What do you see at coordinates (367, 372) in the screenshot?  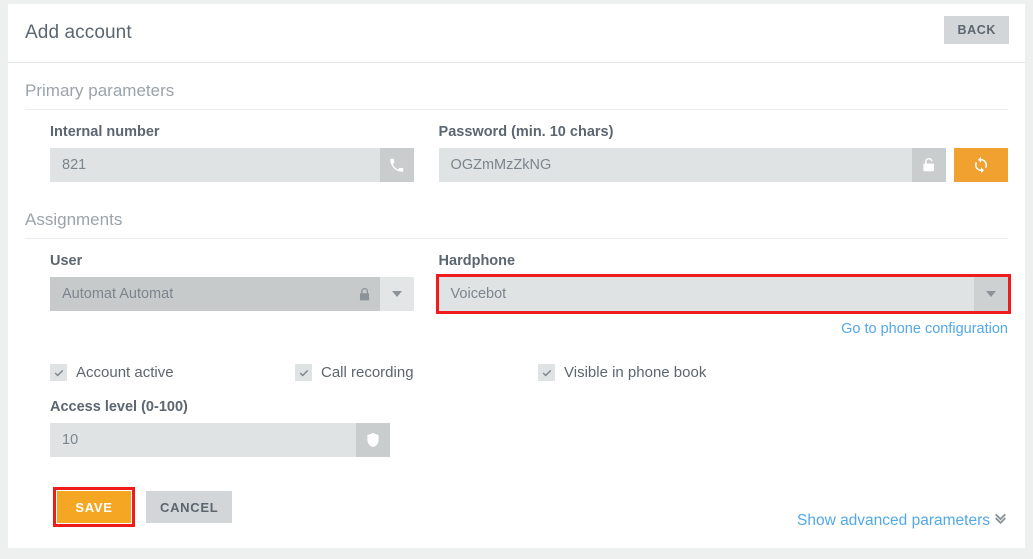 I see `checkbox-call-recording-label: Call recording` at bounding box center [367, 372].